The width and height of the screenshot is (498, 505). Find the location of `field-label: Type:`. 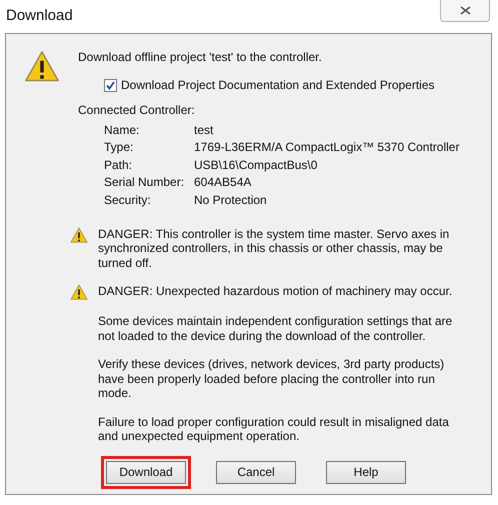

field-label: Type: is located at coordinates (119, 147).